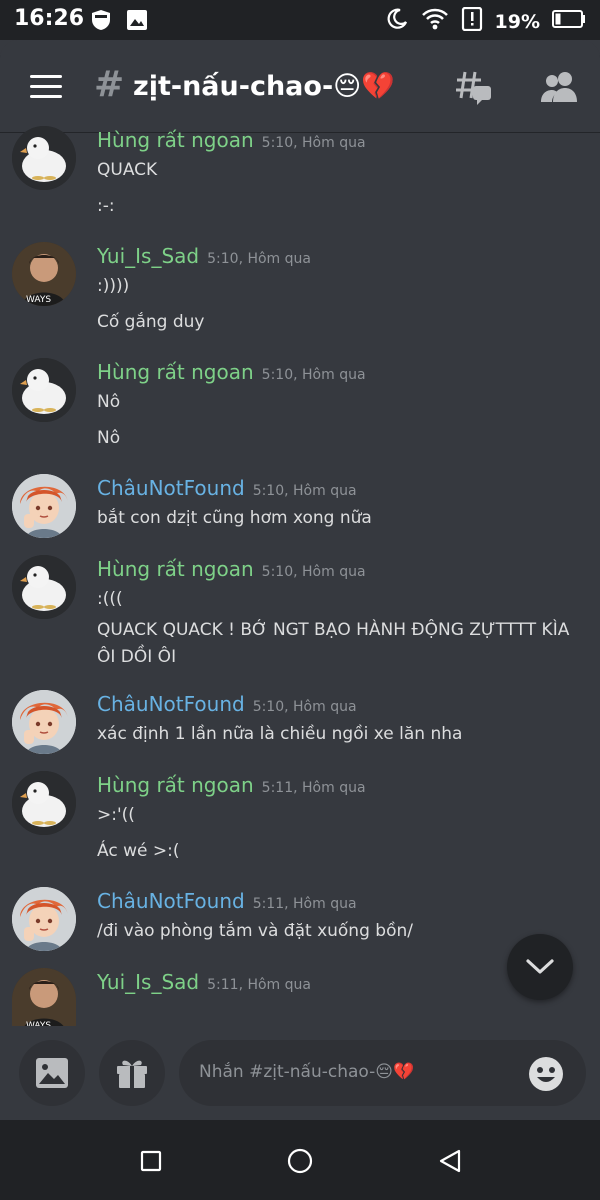 Image resolution: width=600 pixels, height=1200 pixels. What do you see at coordinates (127, 170) in the screenshot?
I see `message-text: QUACK` at bounding box center [127, 170].